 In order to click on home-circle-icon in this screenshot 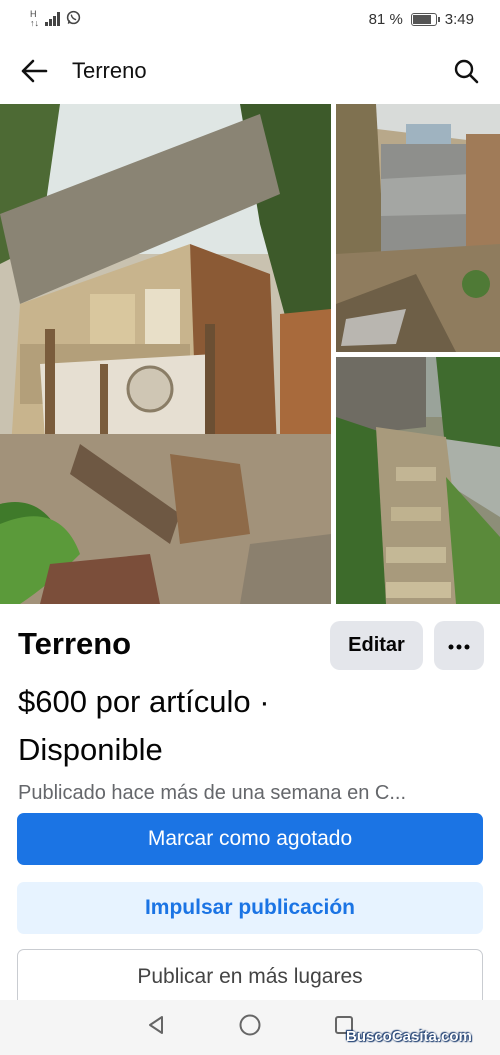, I will do `click(250, 1027)`.